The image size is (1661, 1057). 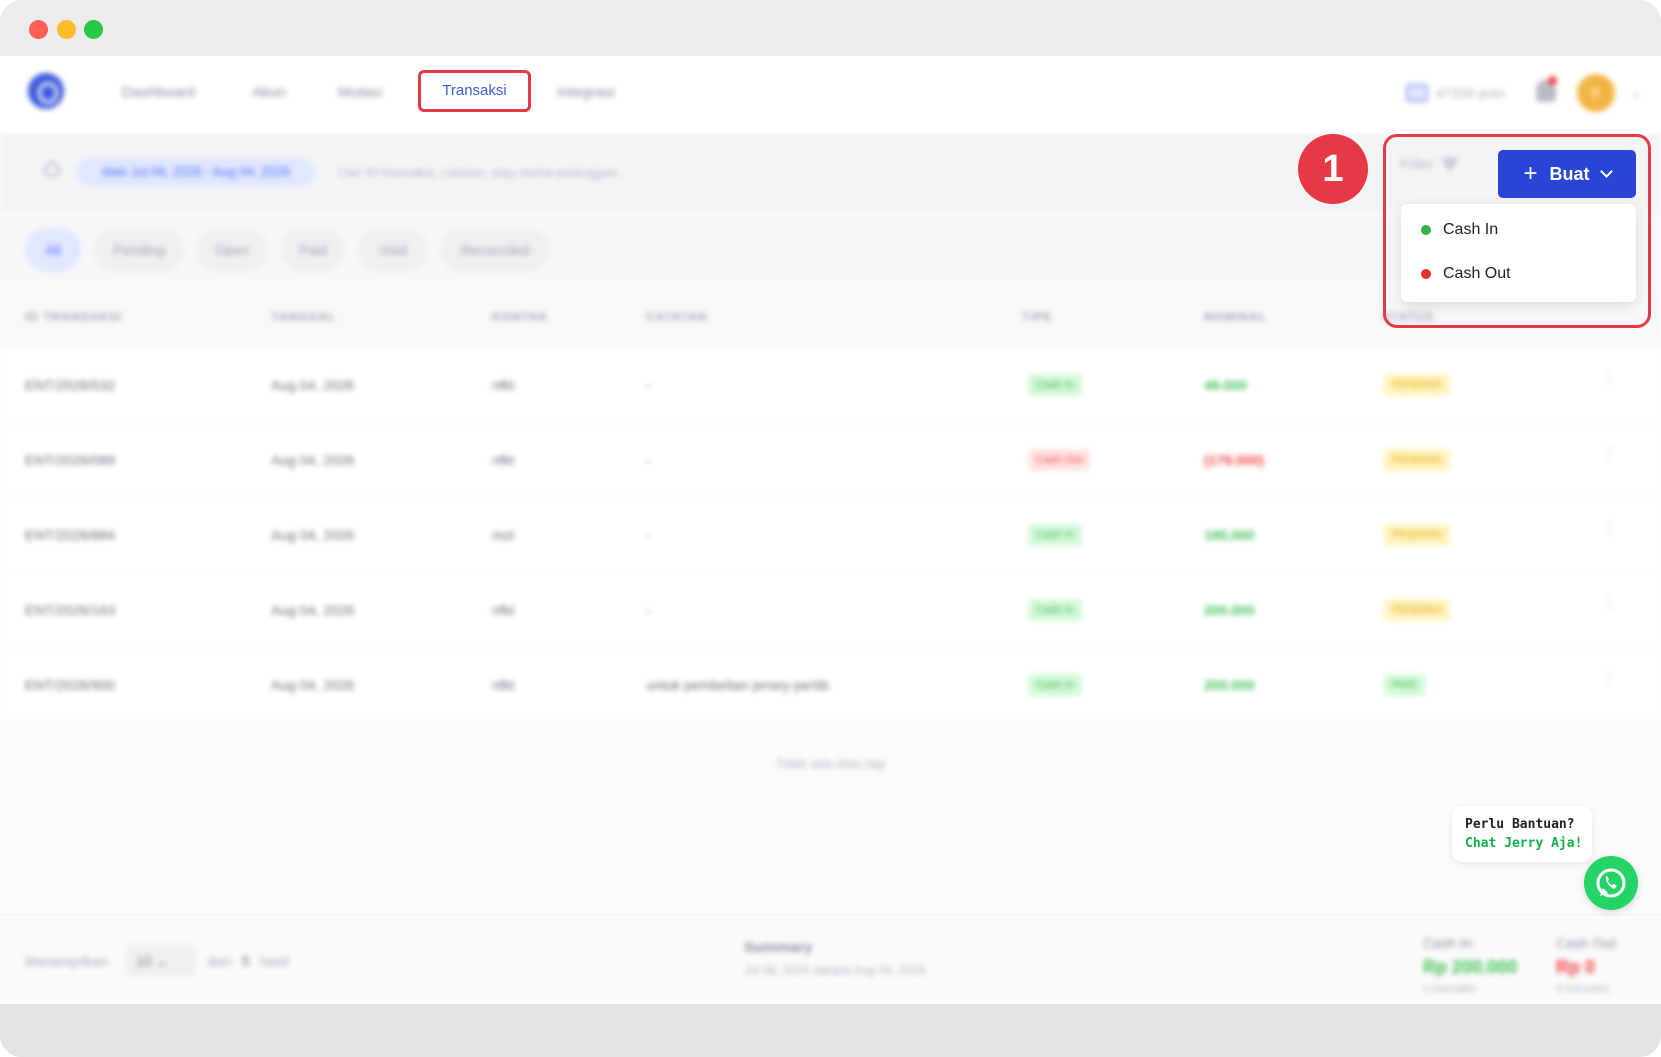 I want to click on red-dot-icon, so click(x=1426, y=274).